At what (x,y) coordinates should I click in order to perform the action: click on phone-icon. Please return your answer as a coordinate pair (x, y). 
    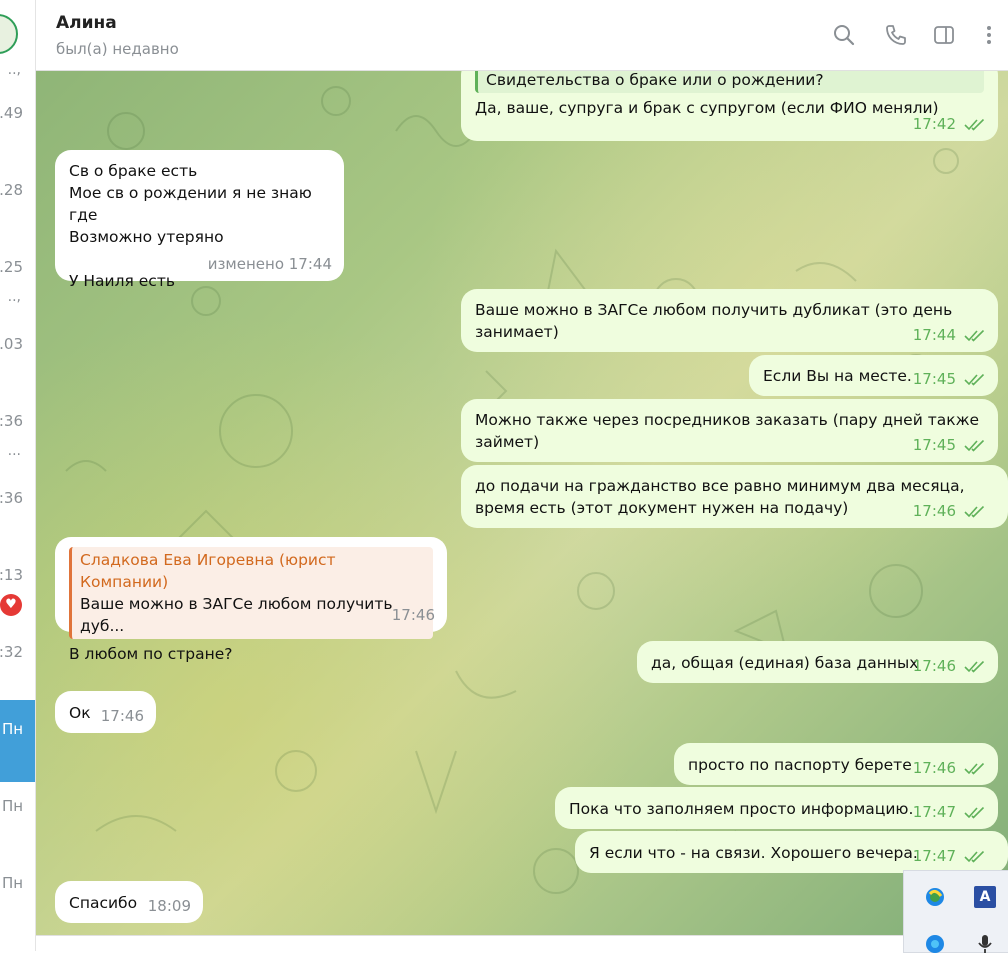
    Looking at the image, I should click on (896, 35).